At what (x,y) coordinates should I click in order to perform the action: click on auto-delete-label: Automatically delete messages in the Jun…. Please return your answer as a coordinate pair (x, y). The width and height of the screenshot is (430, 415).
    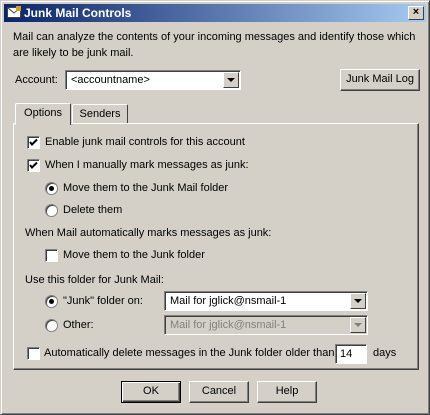
    Looking at the image, I should click on (189, 353).